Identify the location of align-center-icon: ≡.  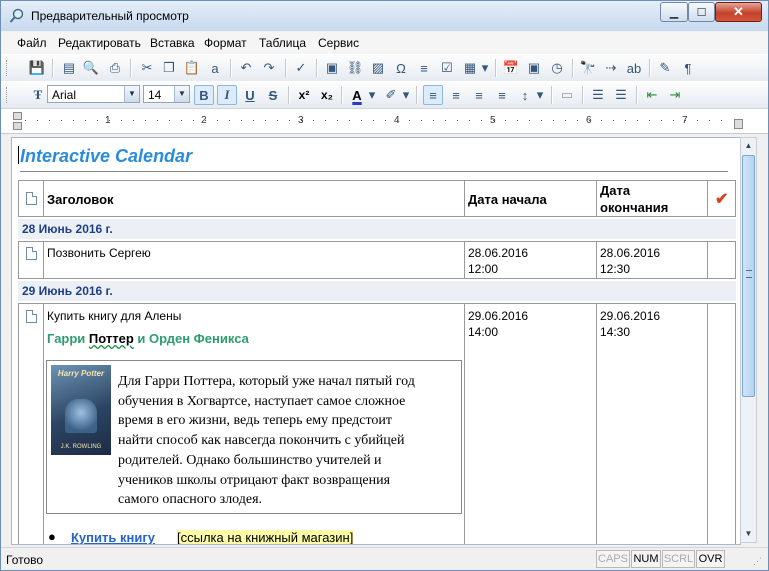
(456, 95).